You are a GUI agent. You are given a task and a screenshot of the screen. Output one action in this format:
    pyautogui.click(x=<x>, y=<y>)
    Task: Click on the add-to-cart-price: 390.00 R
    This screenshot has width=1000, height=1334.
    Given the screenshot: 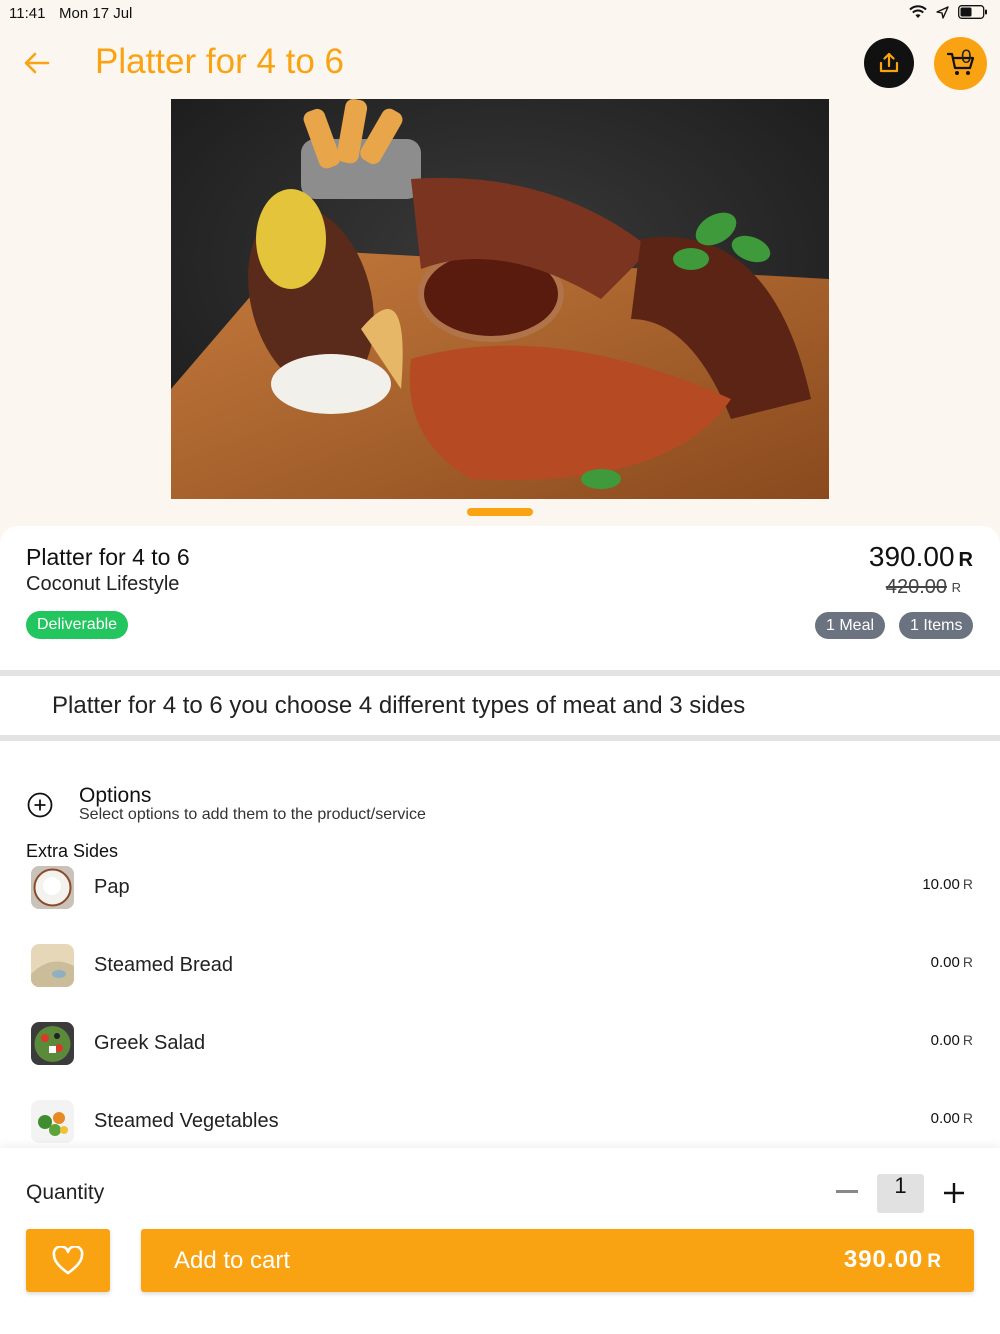 What is the action you would take?
    pyautogui.click(x=893, y=1260)
    